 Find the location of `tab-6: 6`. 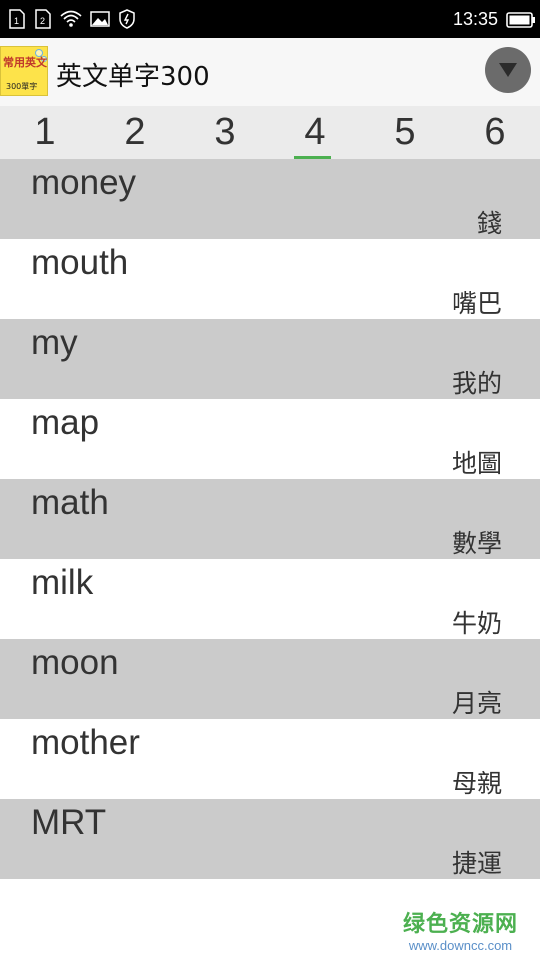

tab-6: 6 is located at coordinates (495, 132).